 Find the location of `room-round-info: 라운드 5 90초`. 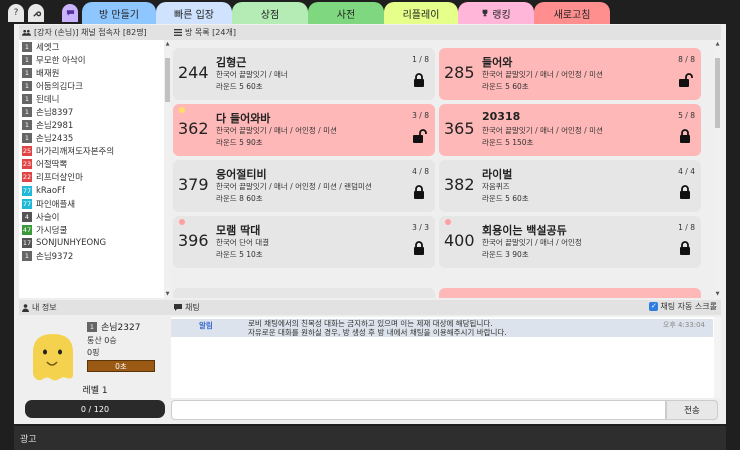

room-round-info: 라운드 5 90초 is located at coordinates (239, 142).